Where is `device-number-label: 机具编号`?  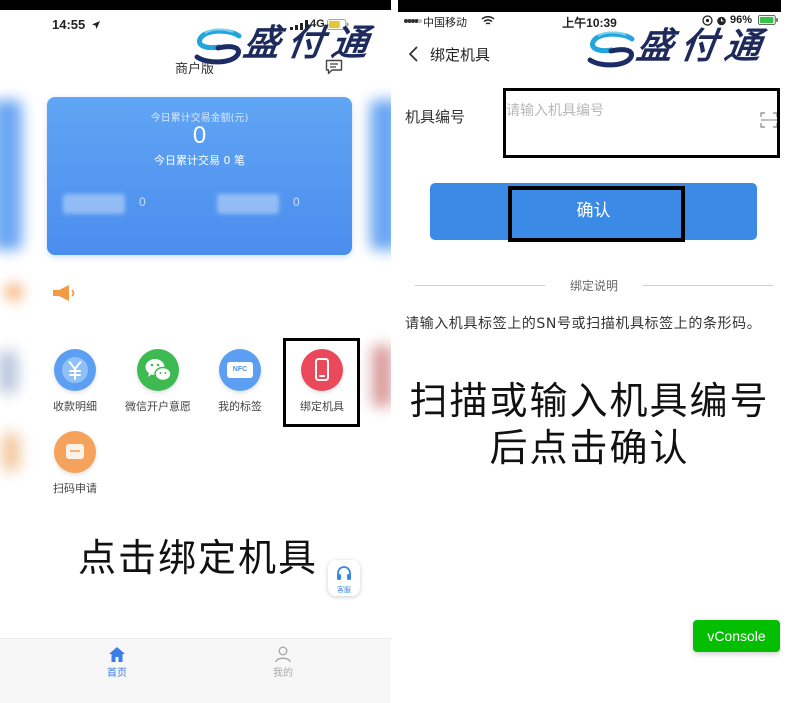
device-number-label: 机具编号 is located at coordinates (435, 117).